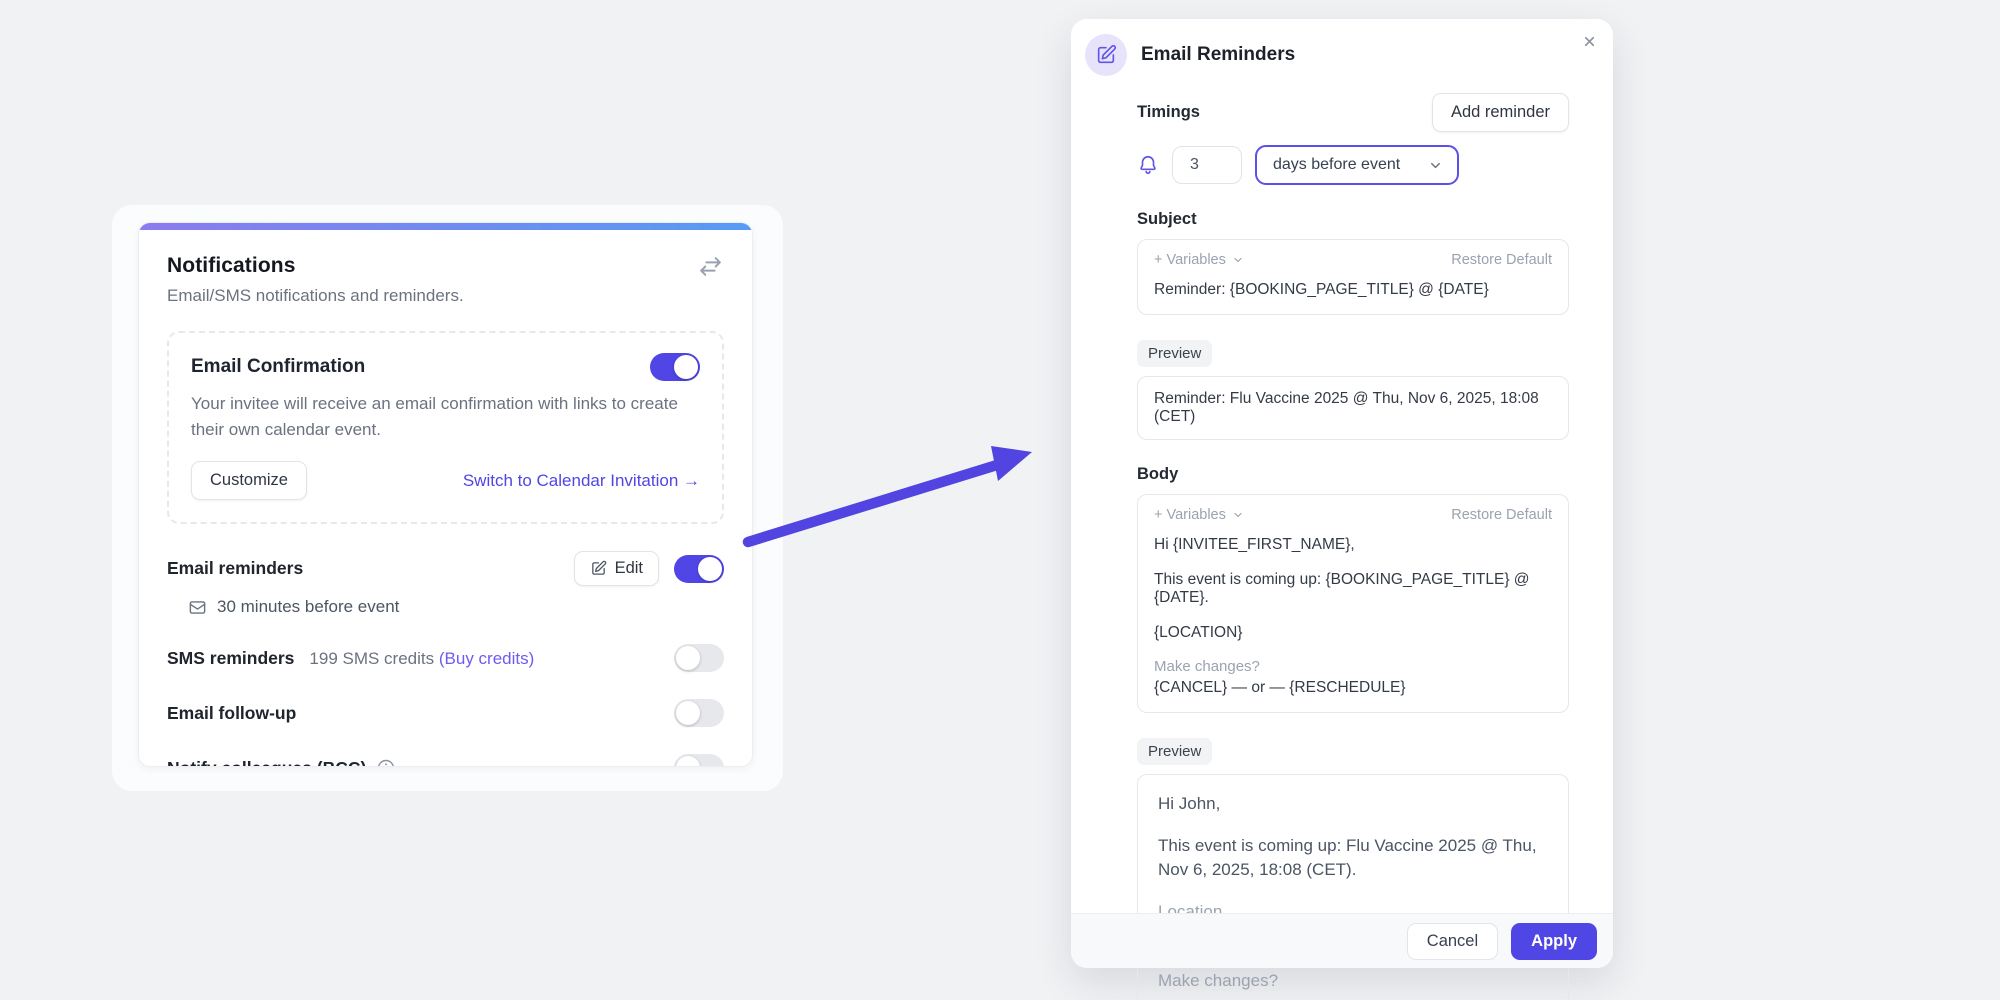 This screenshot has width=2000, height=1000. I want to click on envelope-icon, so click(197, 607).